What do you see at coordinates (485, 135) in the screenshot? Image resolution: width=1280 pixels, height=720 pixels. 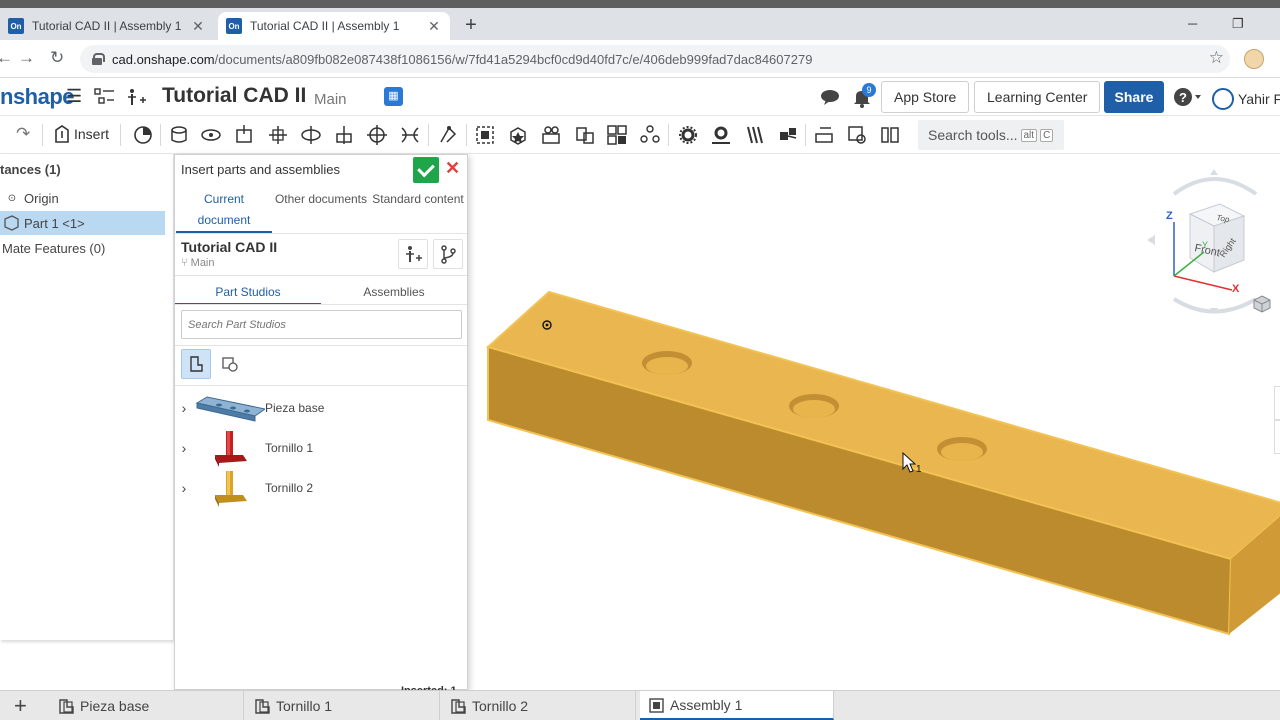 I see `mate-connector-icon` at bounding box center [485, 135].